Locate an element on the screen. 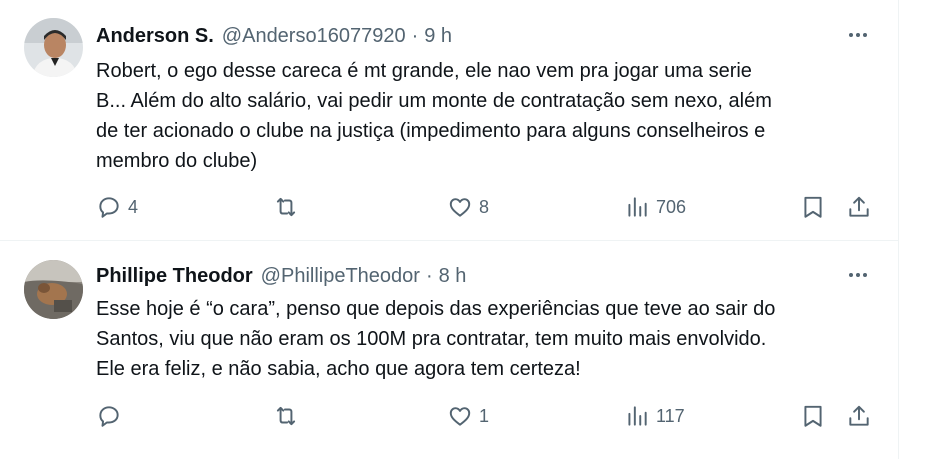 This screenshot has width=928, height=459. like-button: 8 is located at coordinates (468, 207).